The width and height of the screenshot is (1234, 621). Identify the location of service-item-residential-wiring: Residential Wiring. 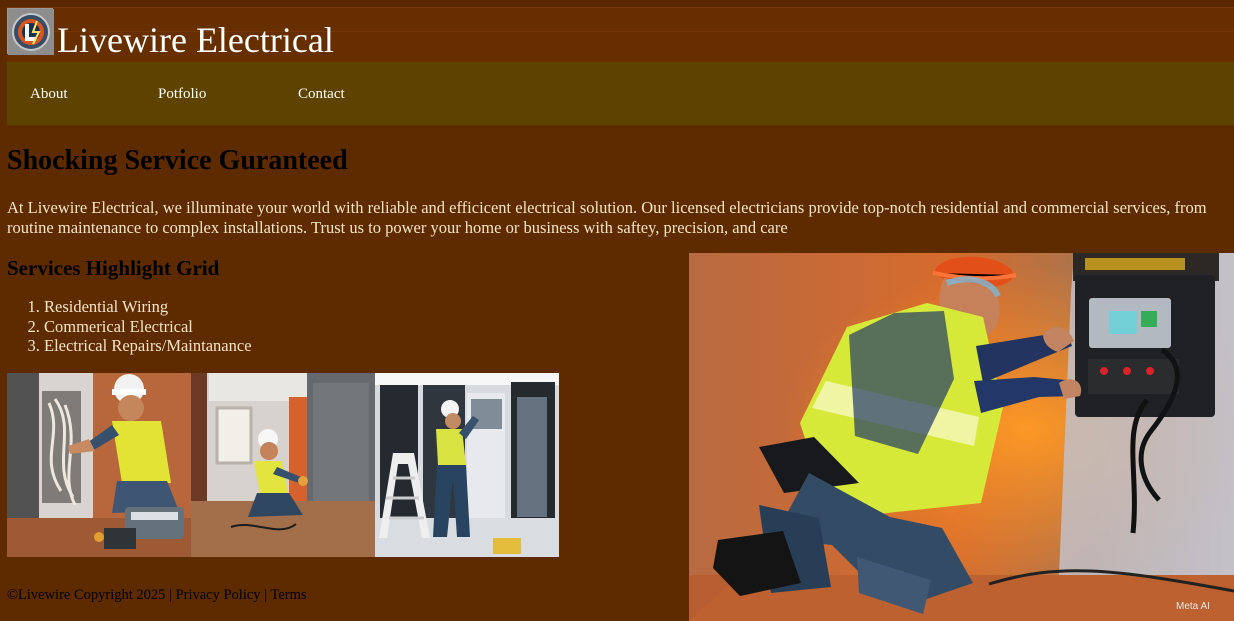
(148, 307).